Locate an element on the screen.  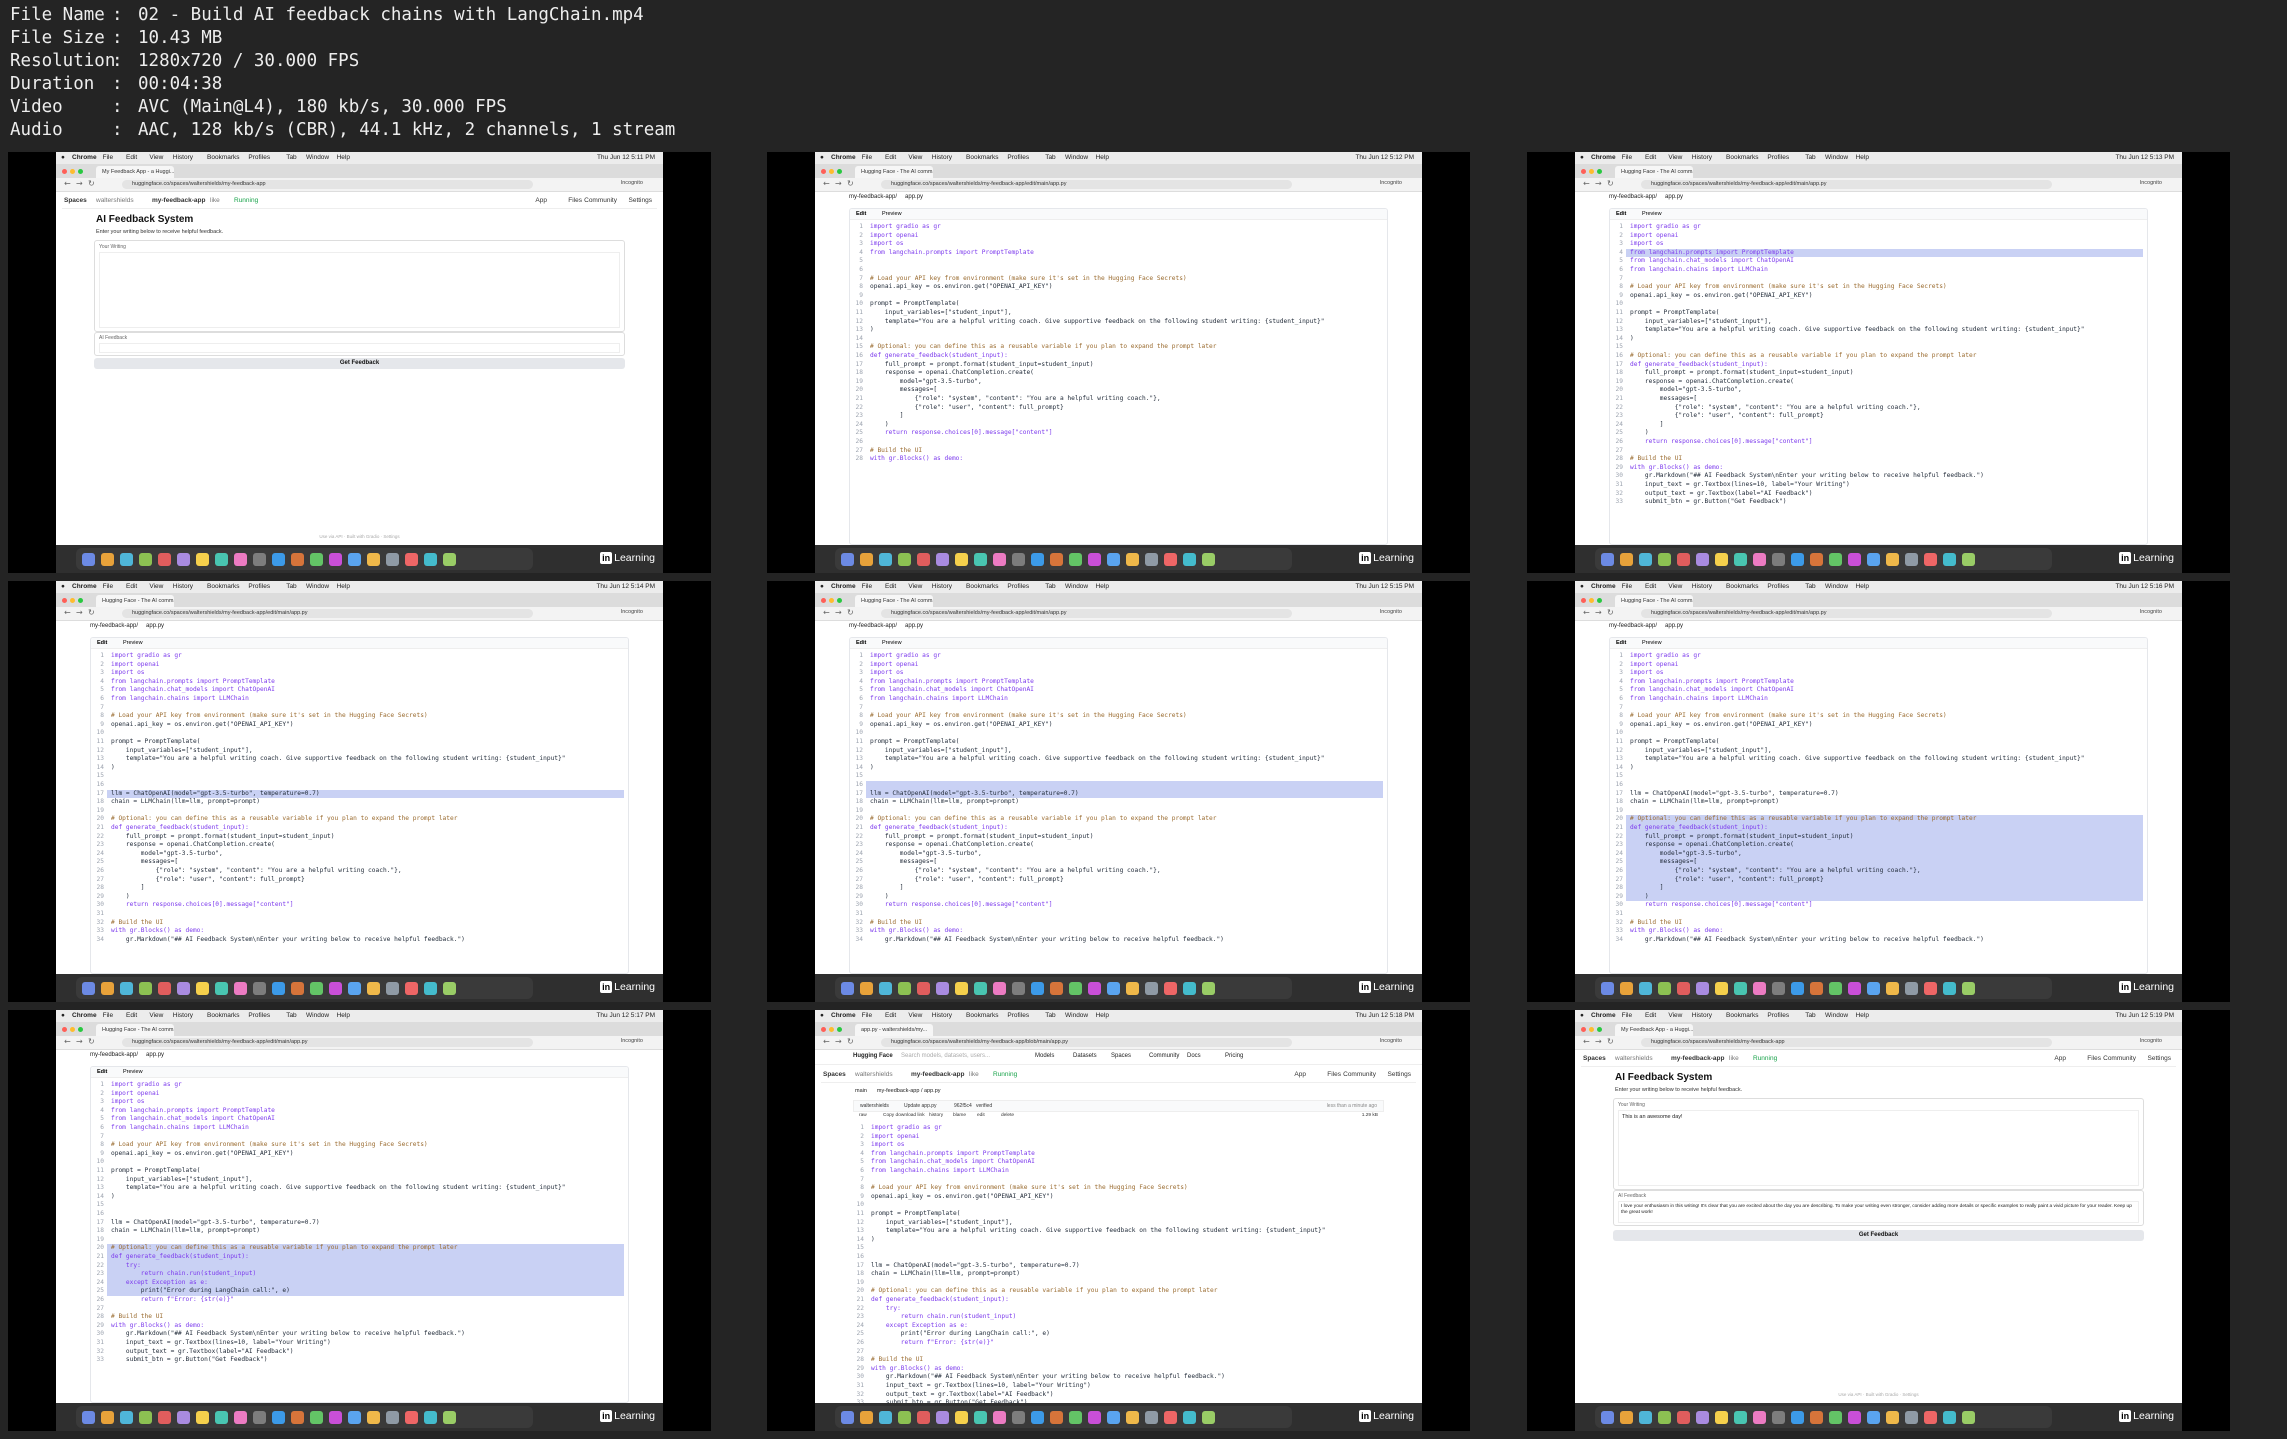
space-name: my-feedback-app is located at coordinates (937, 1074).